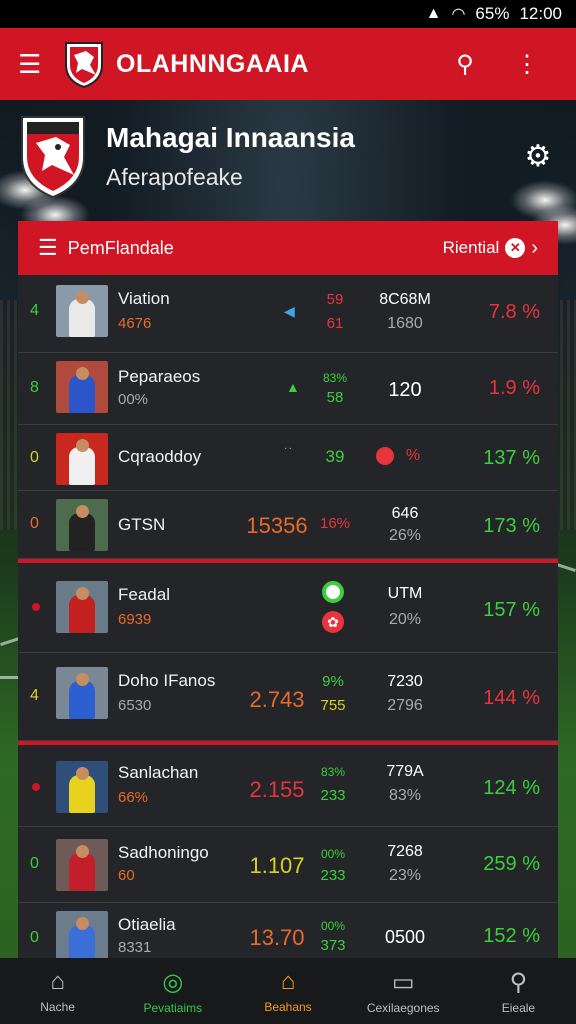 Image resolution: width=576 pixels, height=1024 pixels. What do you see at coordinates (335, 323) in the screenshot?
I see `stat-b: 61` at bounding box center [335, 323].